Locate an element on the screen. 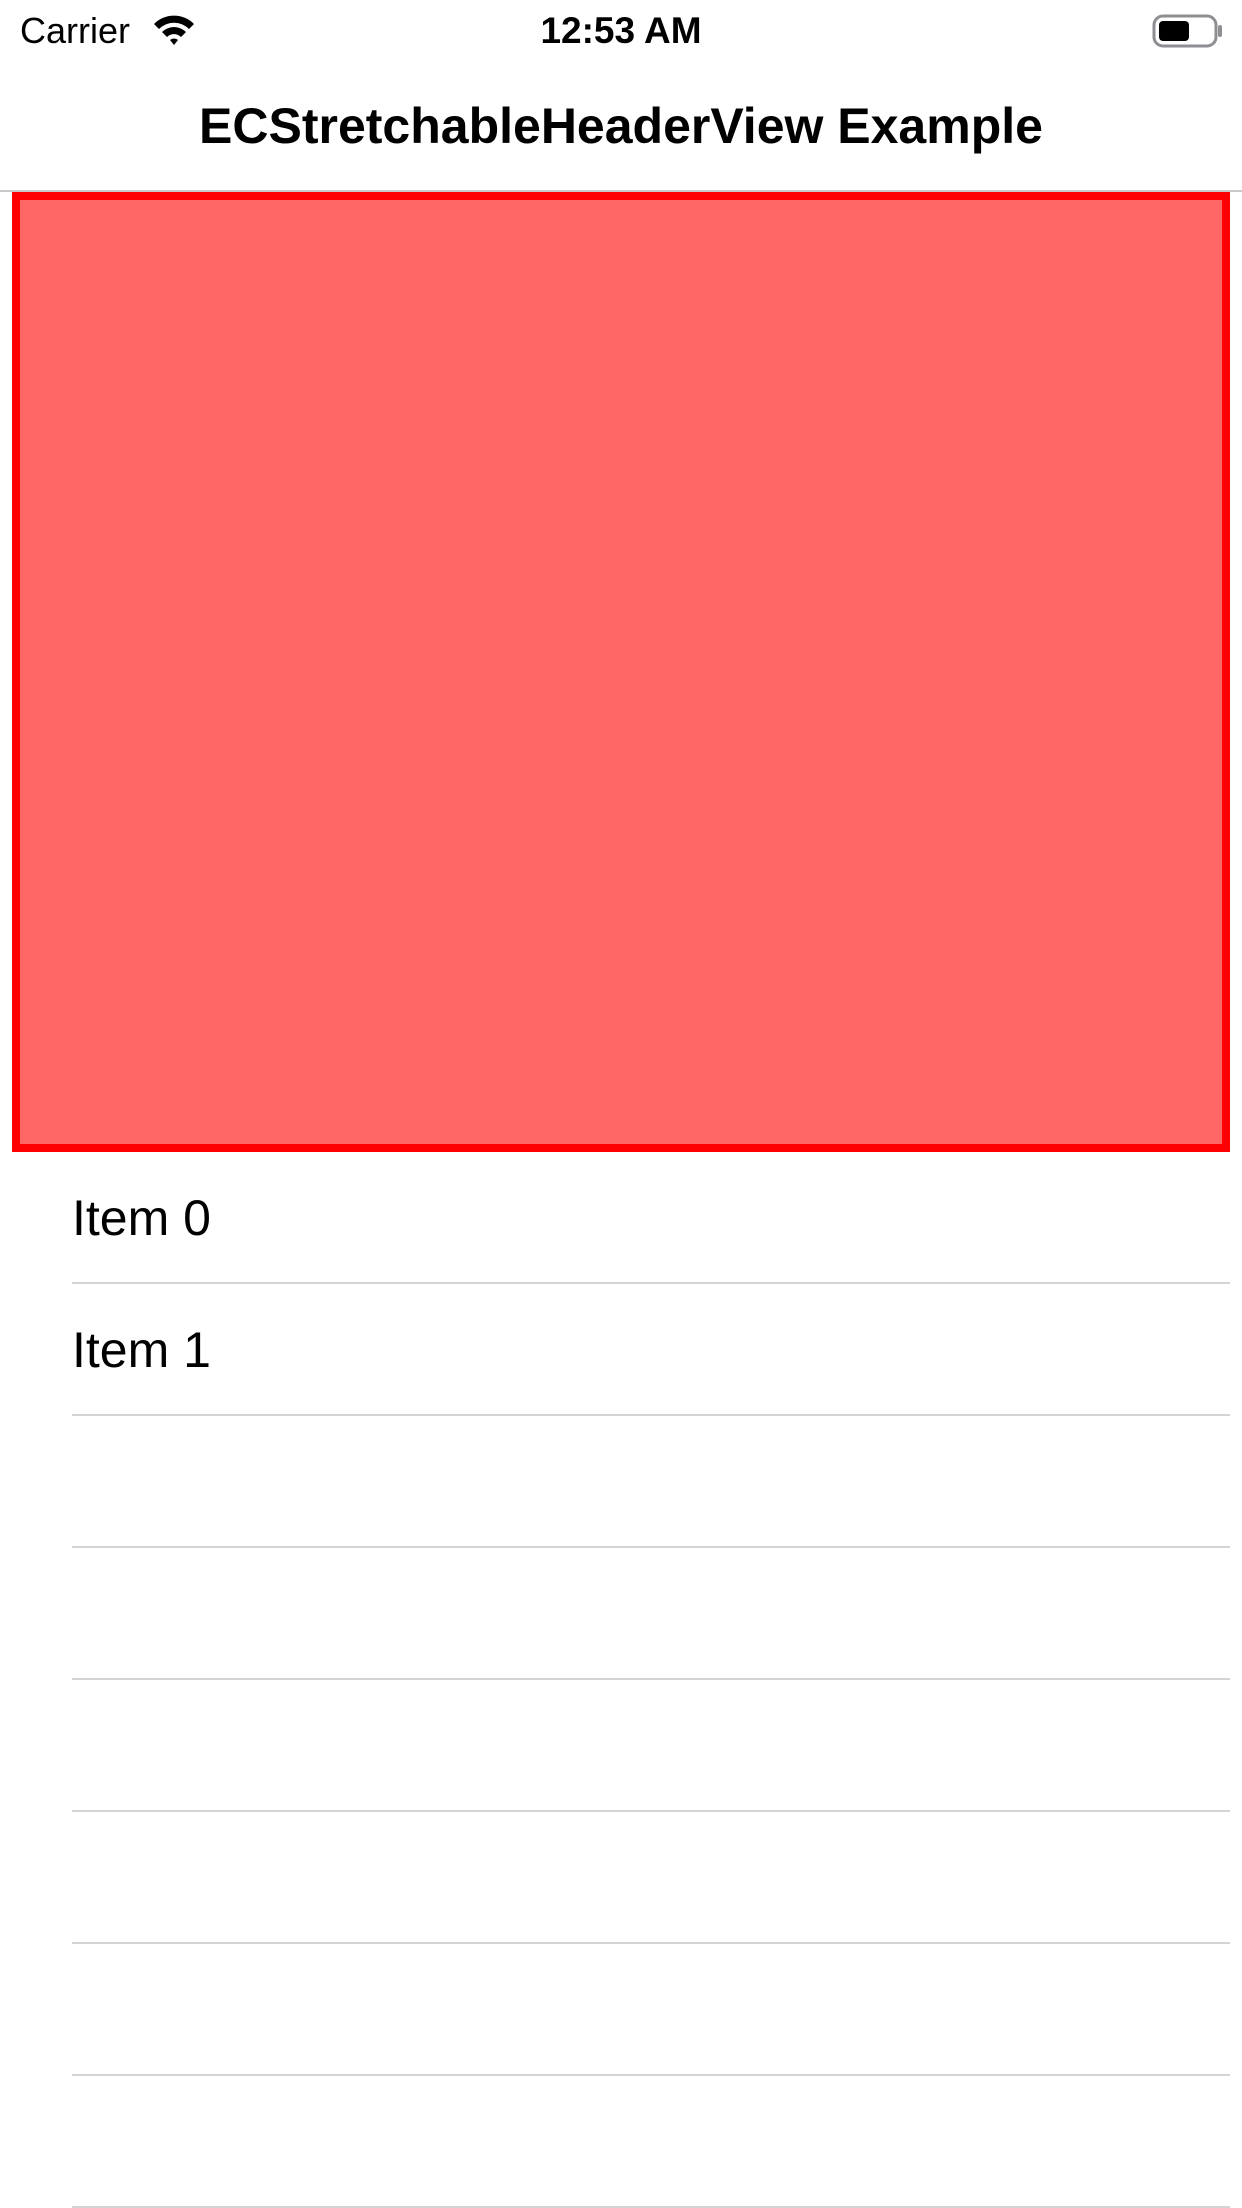 The image size is (1242, 2208). navigation-bar: ECStretchableHeaderView Example is located at coordinates (621, 126).